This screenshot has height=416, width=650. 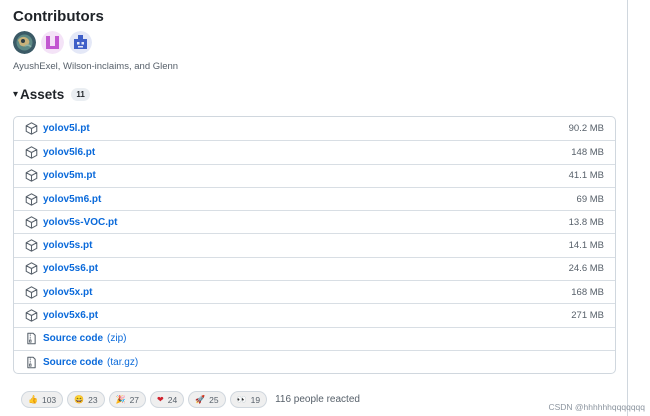 I want to click on asset-link: yolov5l.pt, so click(x=66, y=128).